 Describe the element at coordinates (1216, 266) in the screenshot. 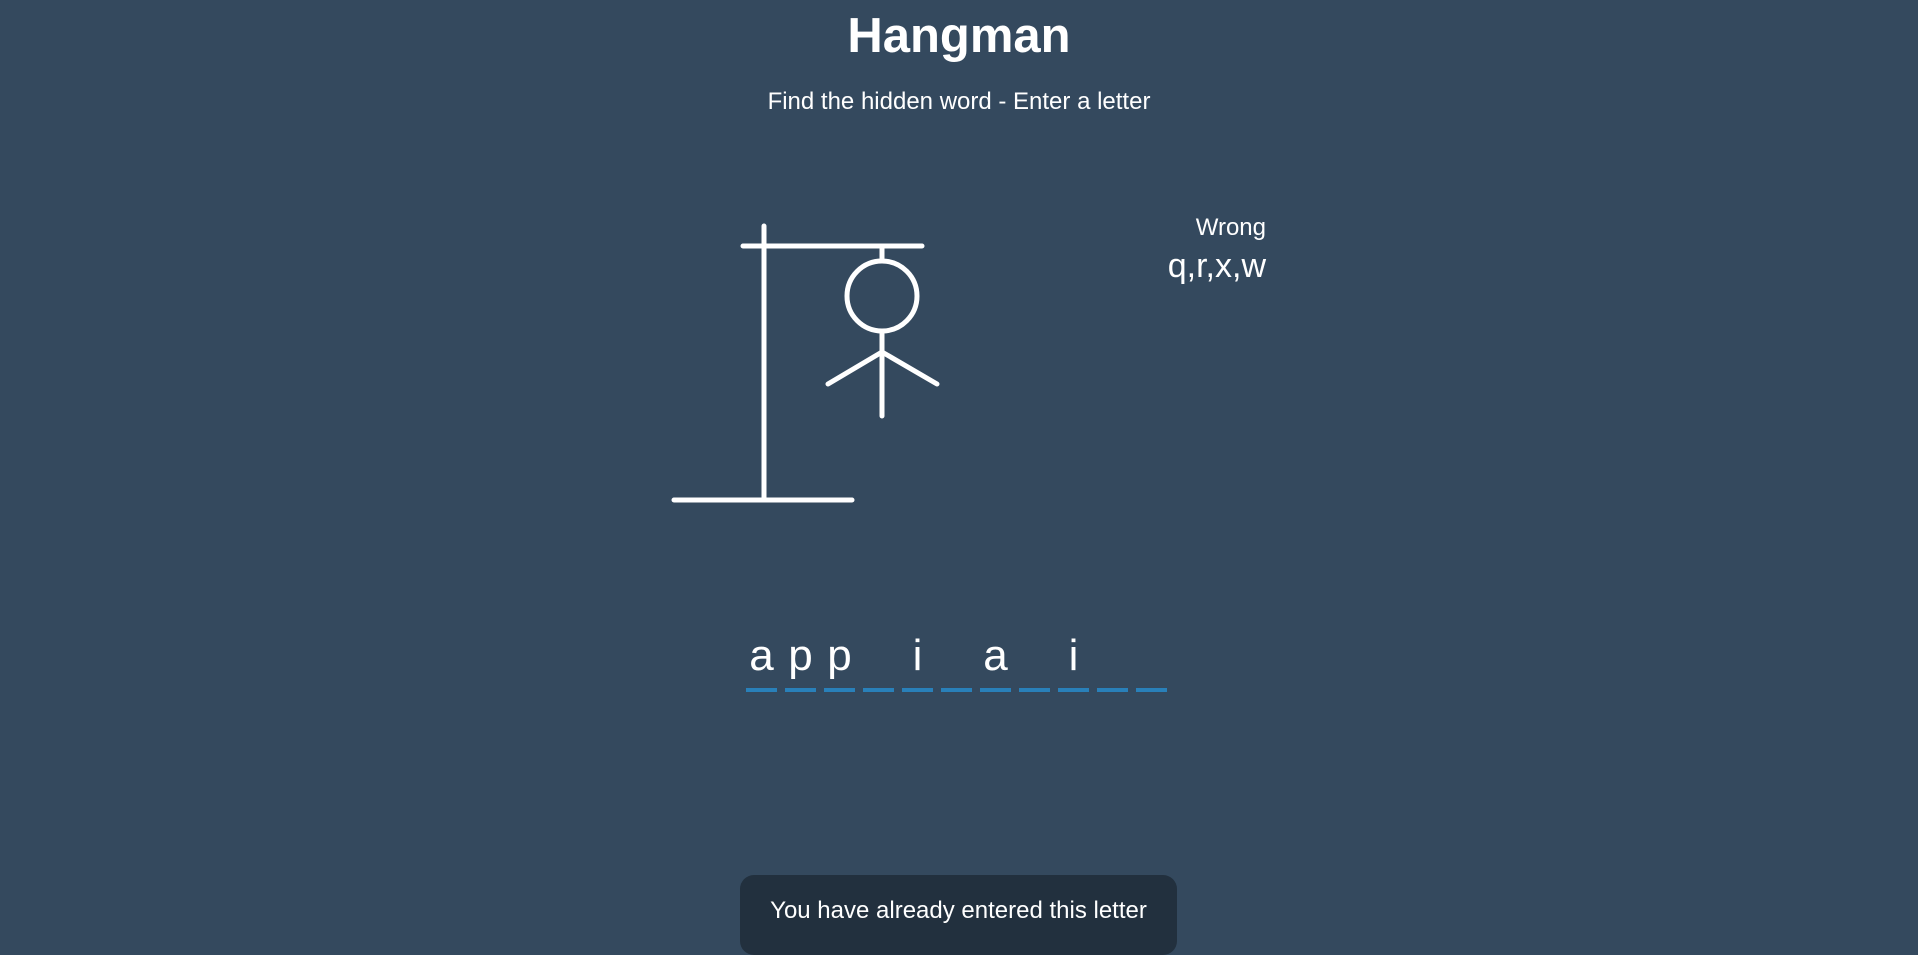

I see `wrong-letters: q,r,x,w` at that location.